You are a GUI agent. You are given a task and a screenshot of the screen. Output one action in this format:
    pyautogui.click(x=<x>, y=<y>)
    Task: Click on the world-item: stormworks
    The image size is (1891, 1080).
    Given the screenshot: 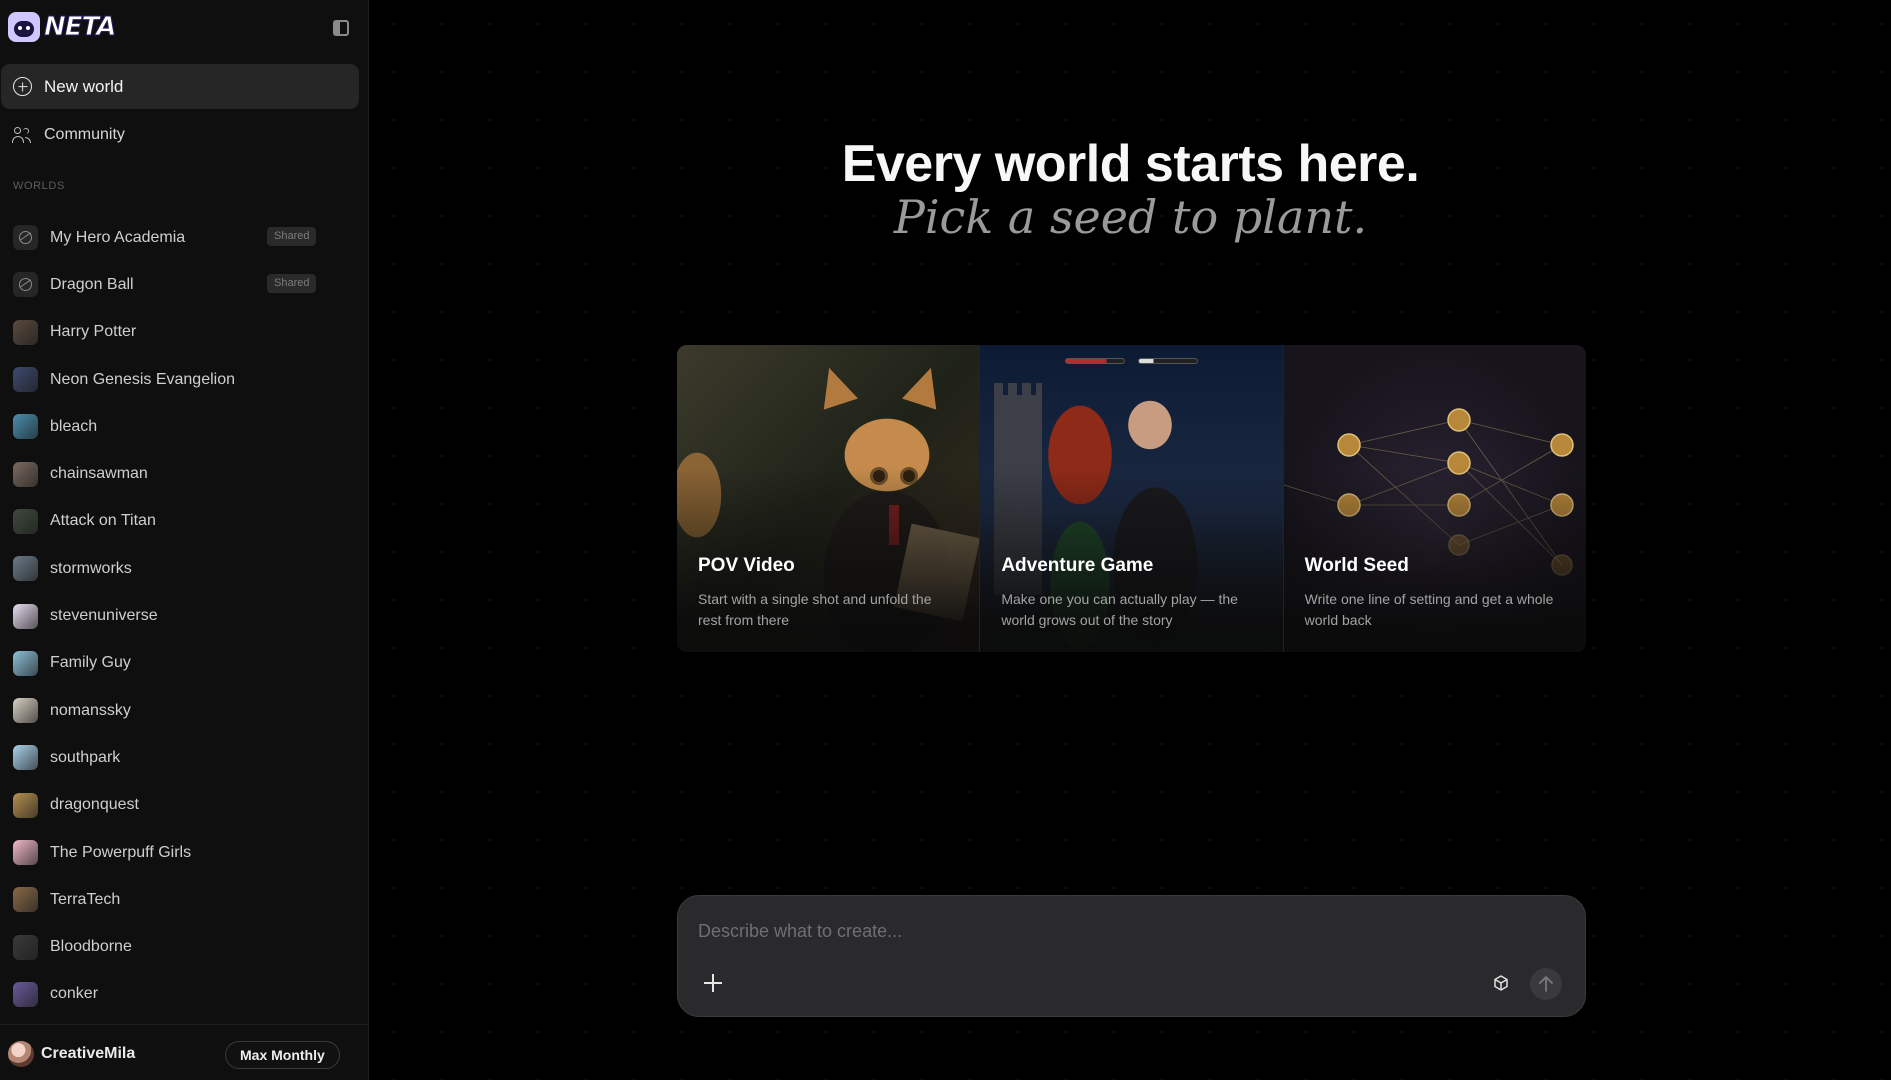 What is the action you would take?
    pyautogui.click(x=184, y=568)
    